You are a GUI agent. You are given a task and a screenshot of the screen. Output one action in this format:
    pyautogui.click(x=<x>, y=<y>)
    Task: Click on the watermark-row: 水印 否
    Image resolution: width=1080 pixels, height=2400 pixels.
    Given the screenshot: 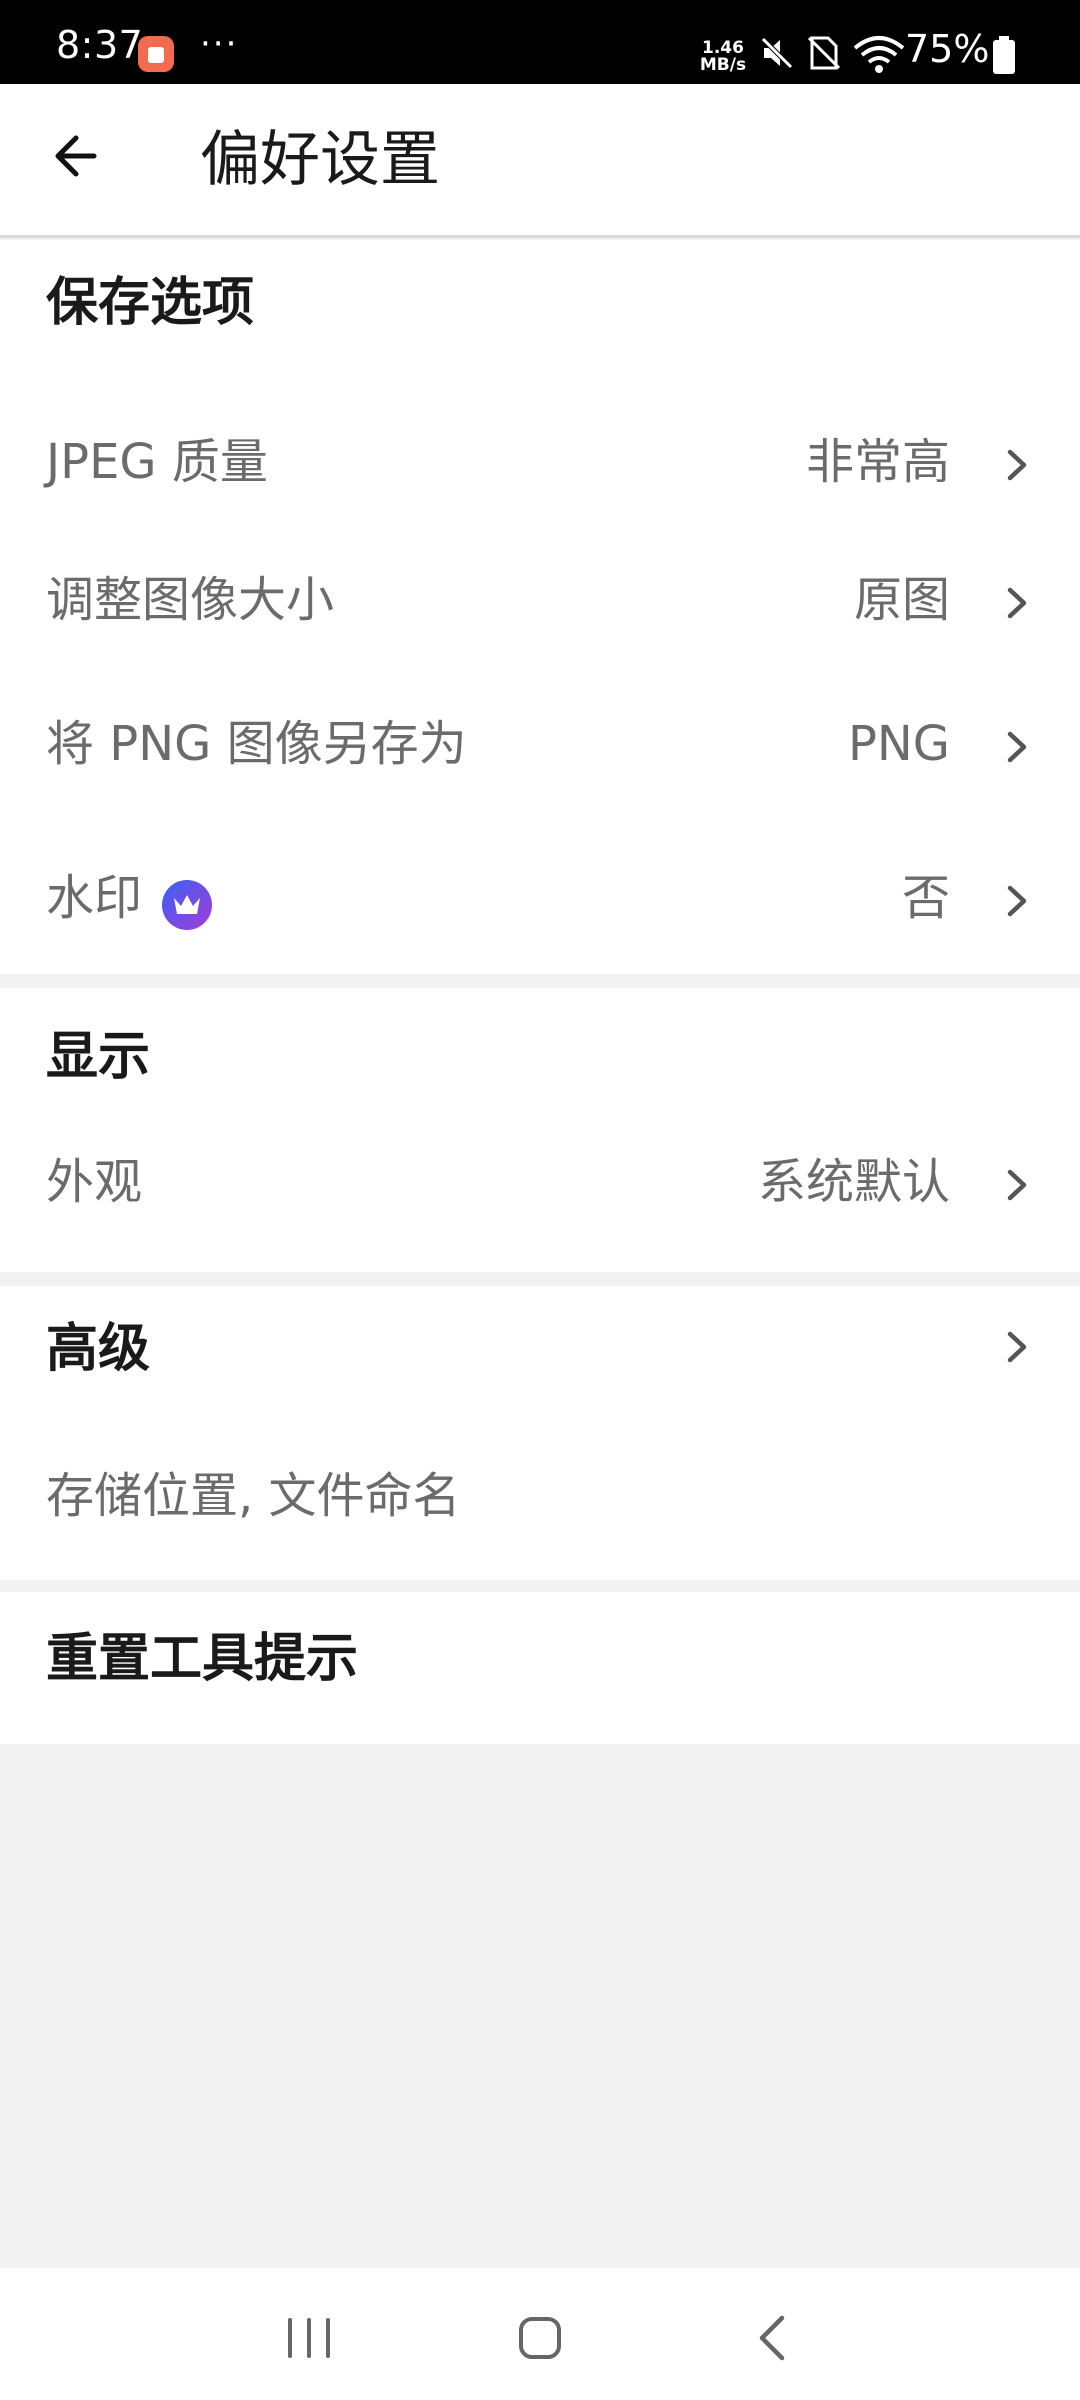 What is the action you would take?
    pyautogui.click(x=540, y=900)
    